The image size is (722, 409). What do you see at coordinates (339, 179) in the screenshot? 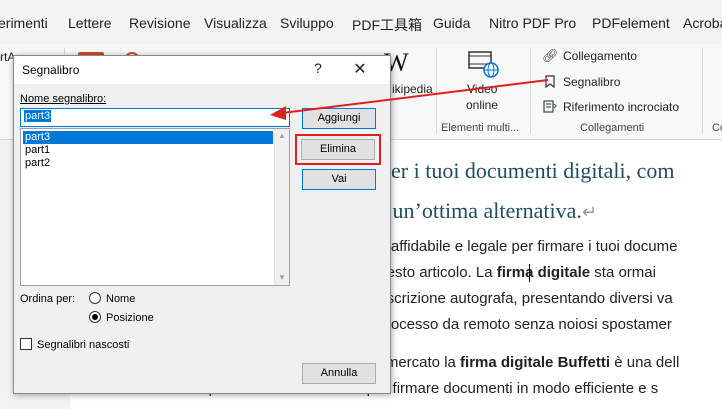
I see `goto-button: Vai` at bounding box center [339, 179].